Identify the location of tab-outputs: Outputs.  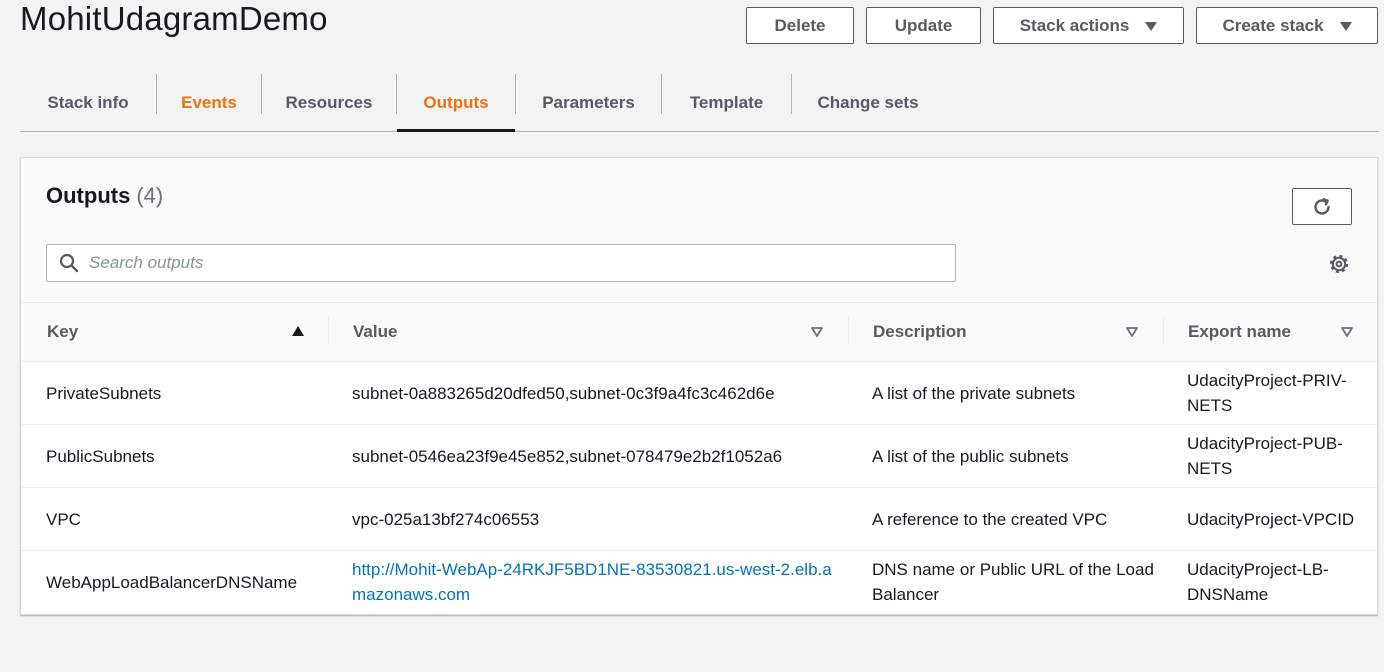
(456, 103).